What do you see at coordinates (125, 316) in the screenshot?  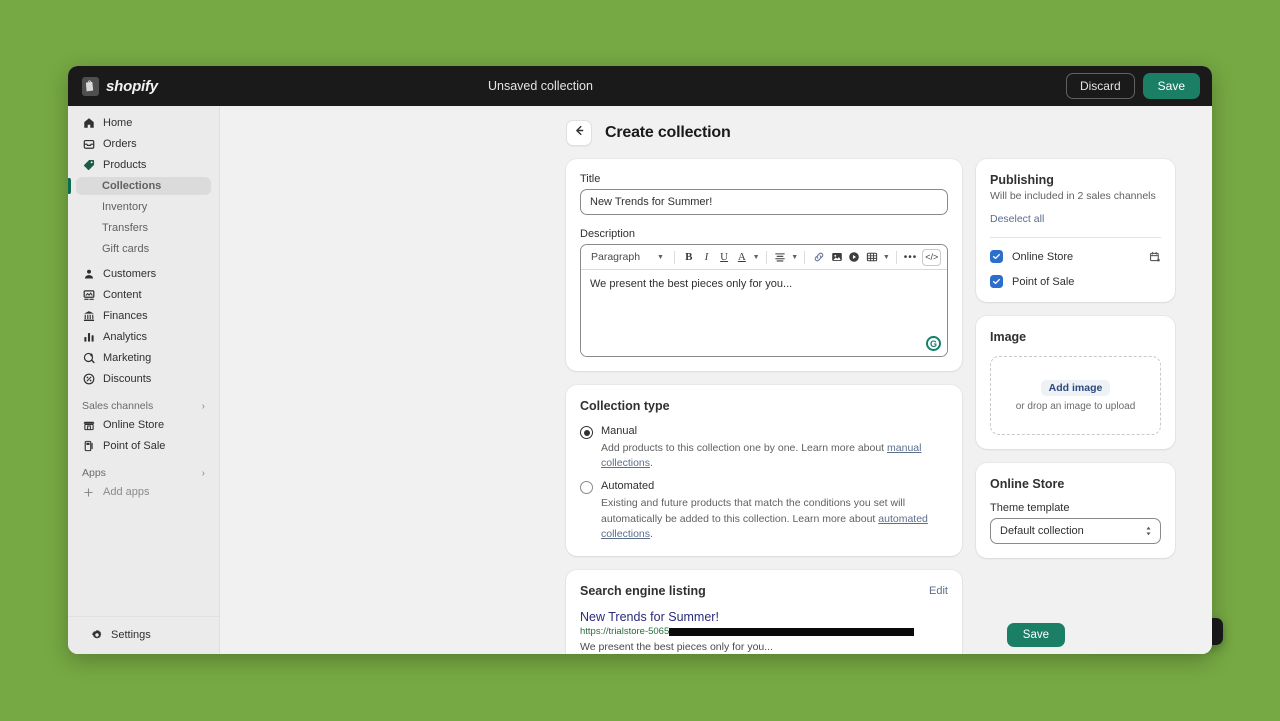 I see `sidebar-item-label: Finances` at bounding box center [125, 316].